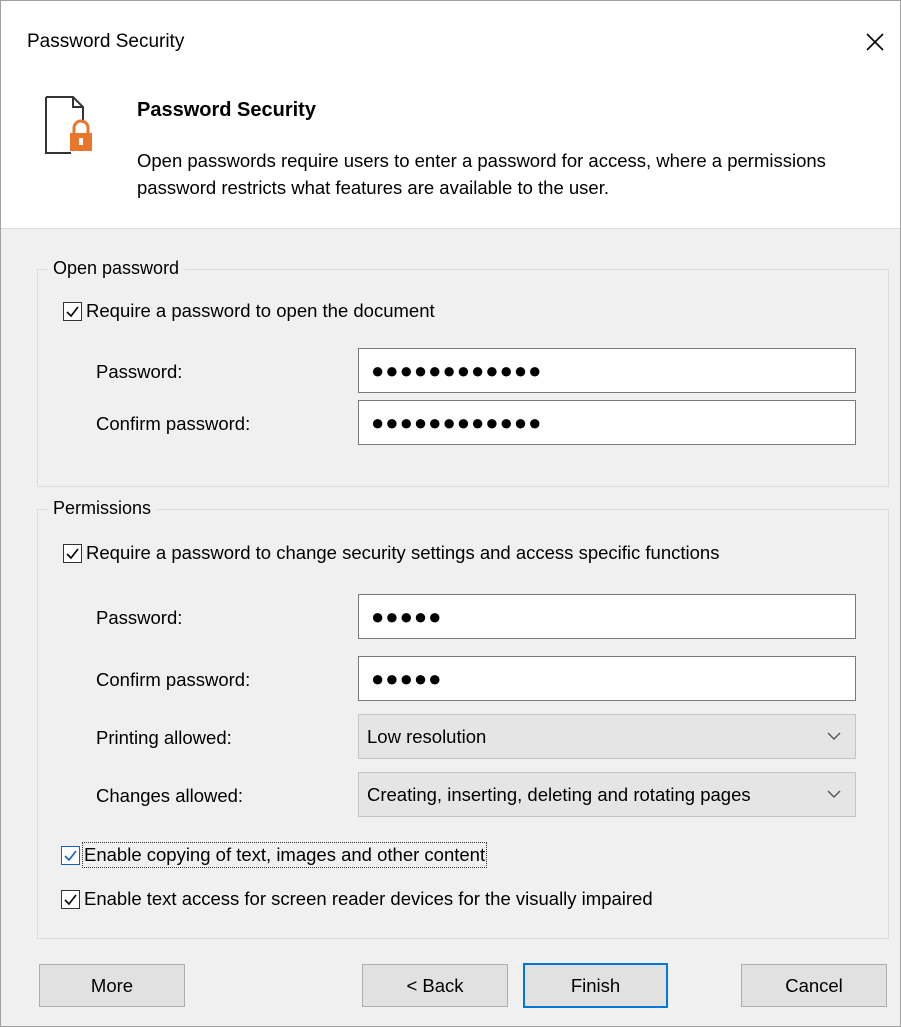  I want to click on open-confirm-password-input: ●●●●●●●●●●●●, so click(607, 422).